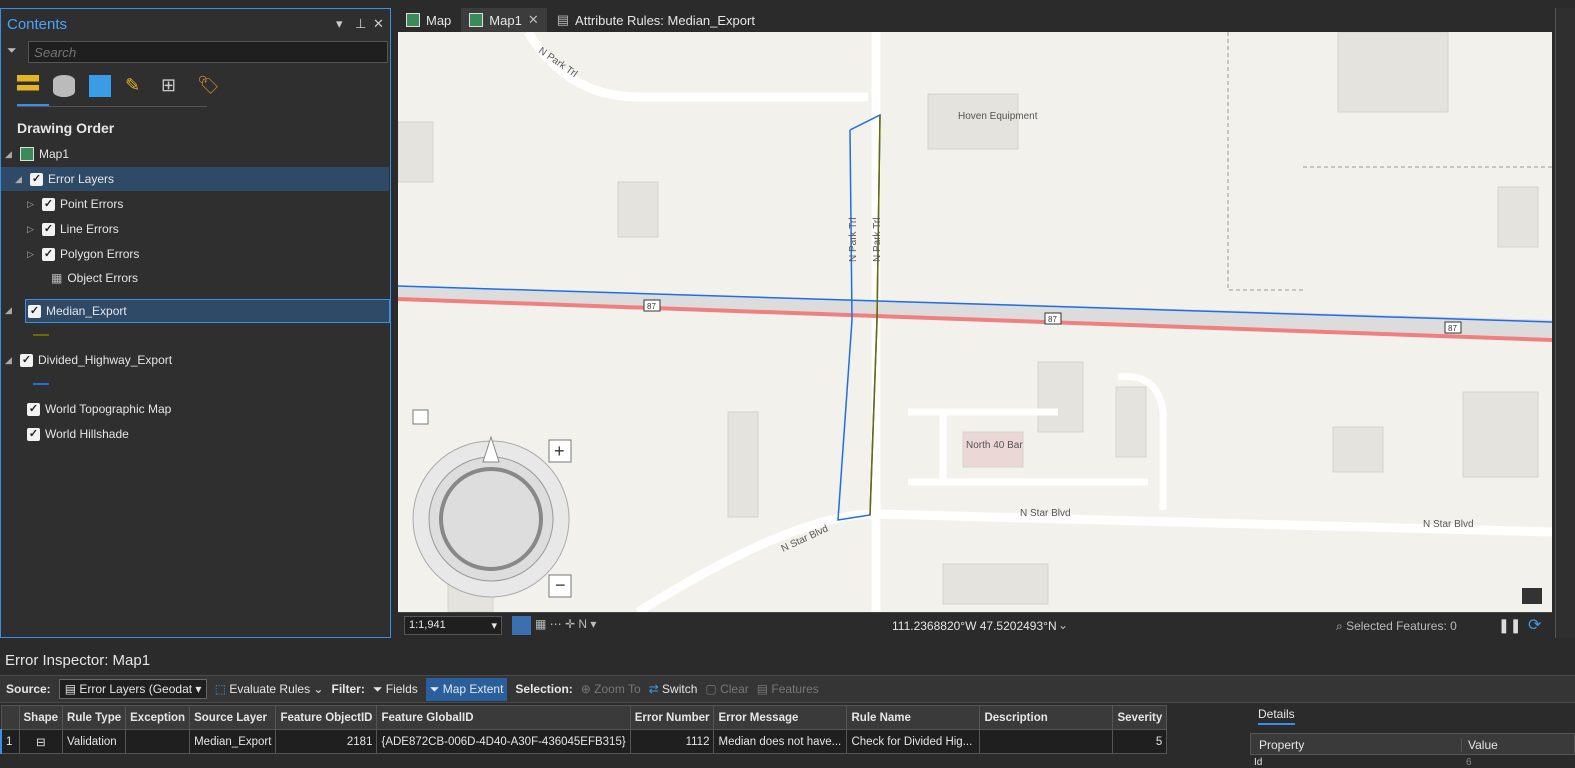 The image size is (1575, 768). I want to click on cell: 1112, so click(672, 741).